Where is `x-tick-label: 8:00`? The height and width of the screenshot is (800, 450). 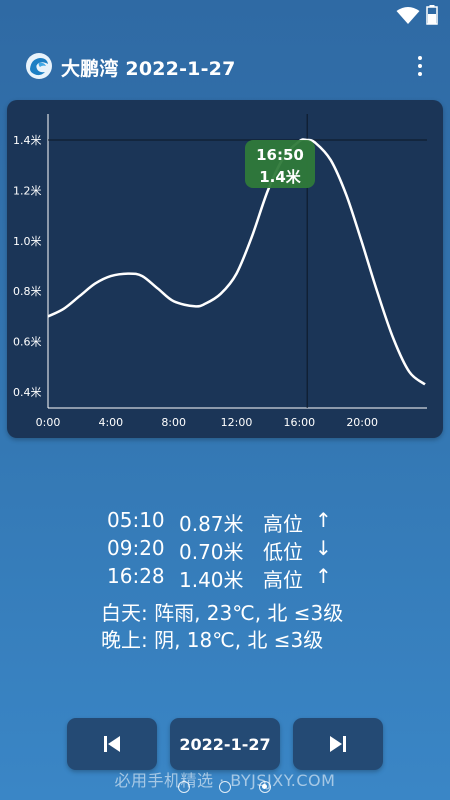 x-tick-label: 8:00 is located at coordinates (173, 422).